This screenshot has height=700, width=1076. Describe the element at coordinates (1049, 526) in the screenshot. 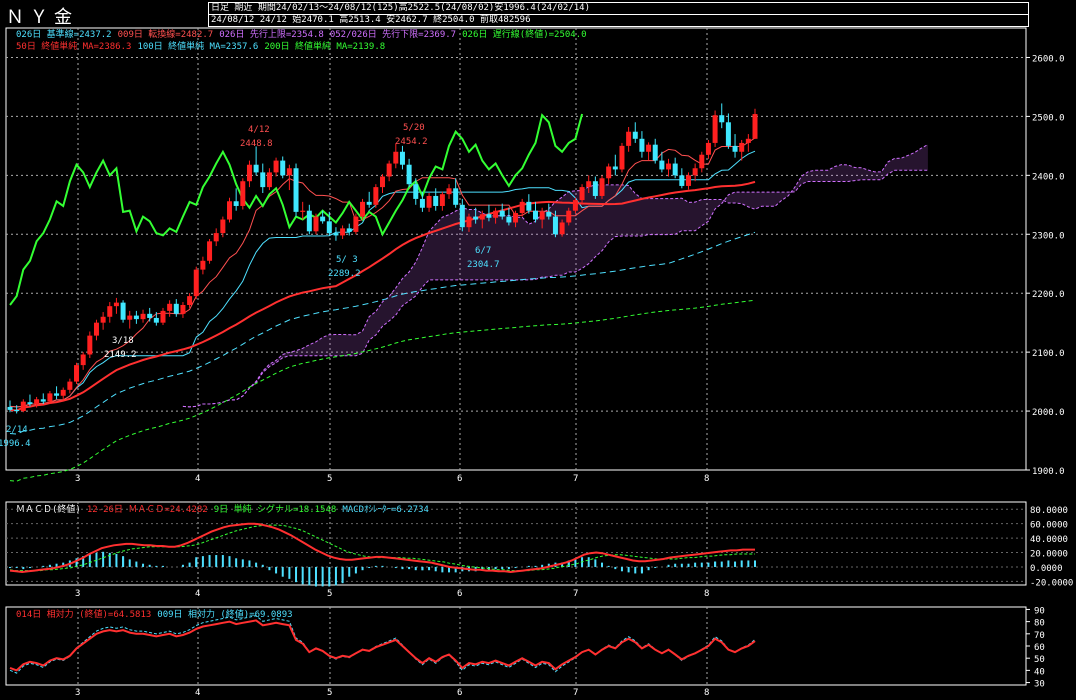

I see `macd-tick-label: 60.0000` at that location.